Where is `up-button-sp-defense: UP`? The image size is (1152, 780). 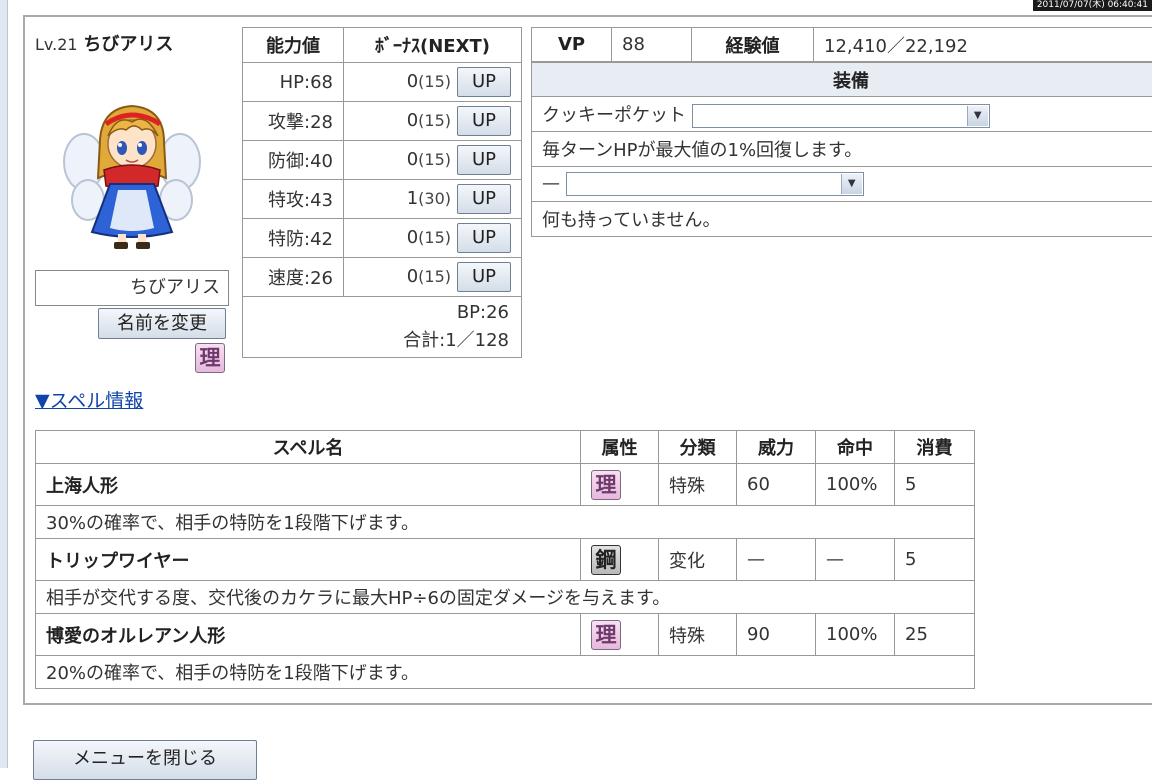 up-button-sp-defense: UP is located at coordinates (484, 238).